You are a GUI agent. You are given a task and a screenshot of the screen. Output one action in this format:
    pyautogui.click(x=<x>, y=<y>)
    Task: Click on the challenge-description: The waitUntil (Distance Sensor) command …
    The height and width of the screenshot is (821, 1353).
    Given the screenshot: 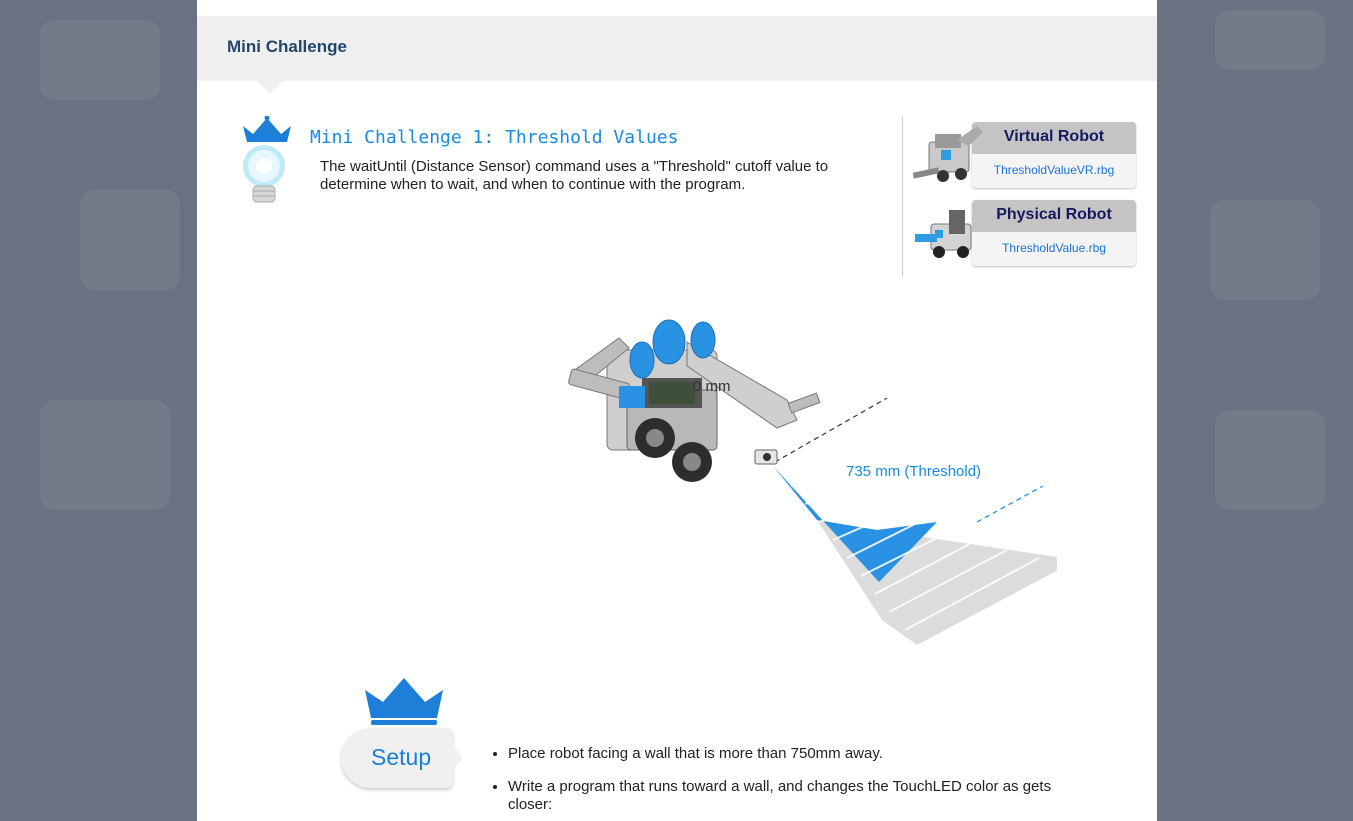 What is the action you would take?
    pyautogui.click(x=574, y=175)
    